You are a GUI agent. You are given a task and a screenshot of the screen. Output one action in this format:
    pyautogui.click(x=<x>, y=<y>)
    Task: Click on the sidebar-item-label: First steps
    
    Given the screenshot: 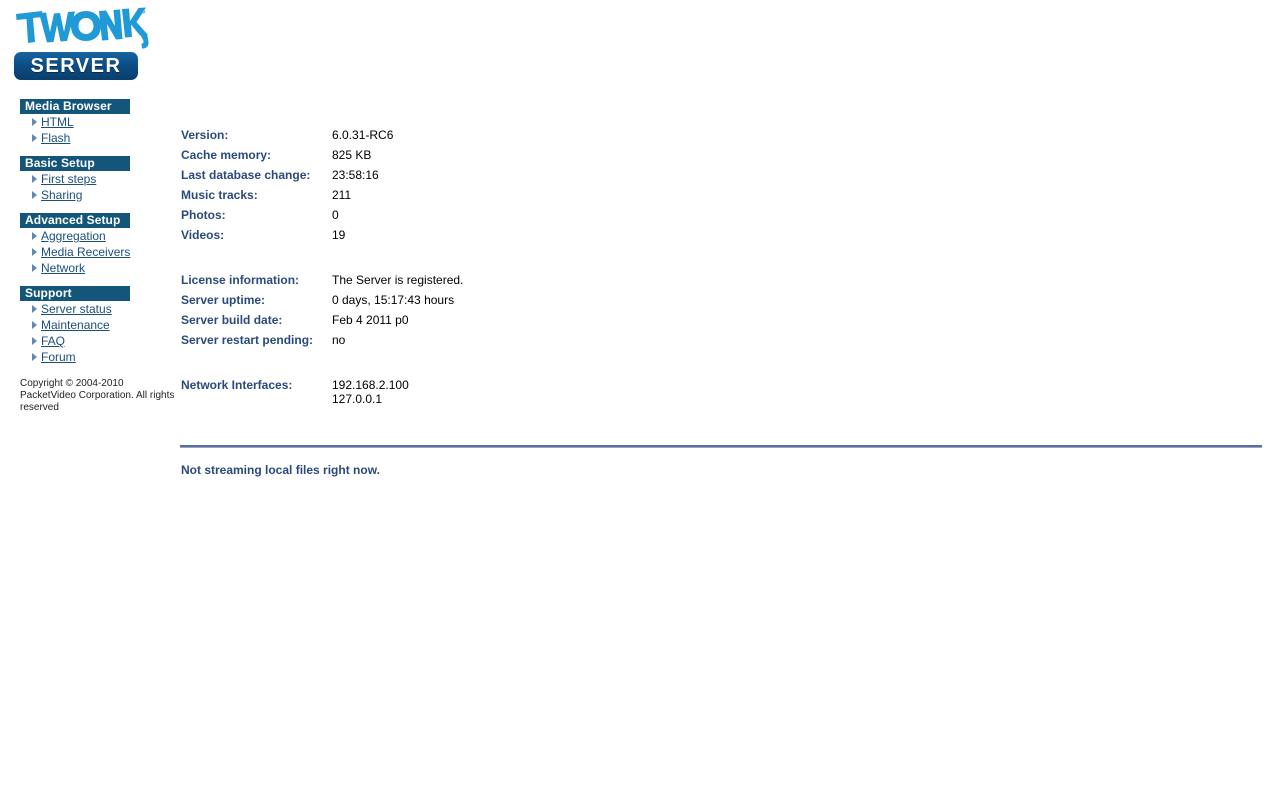 What is the action you would take?
    pyautogui.click(x=68, y=179)
    